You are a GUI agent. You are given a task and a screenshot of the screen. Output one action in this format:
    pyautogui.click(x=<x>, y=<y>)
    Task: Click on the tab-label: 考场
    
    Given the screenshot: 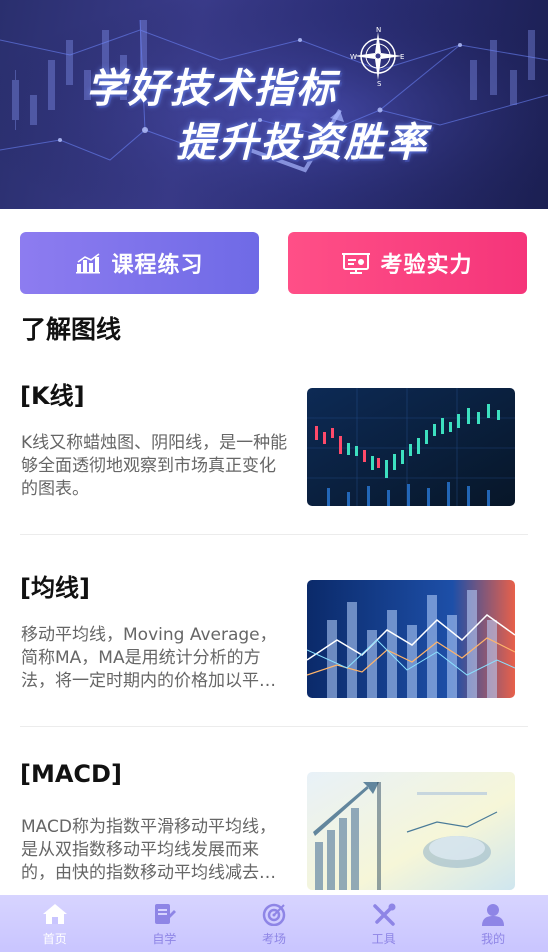 What is the action you would take?
    pyautogui.click(x=273, y=938)
    